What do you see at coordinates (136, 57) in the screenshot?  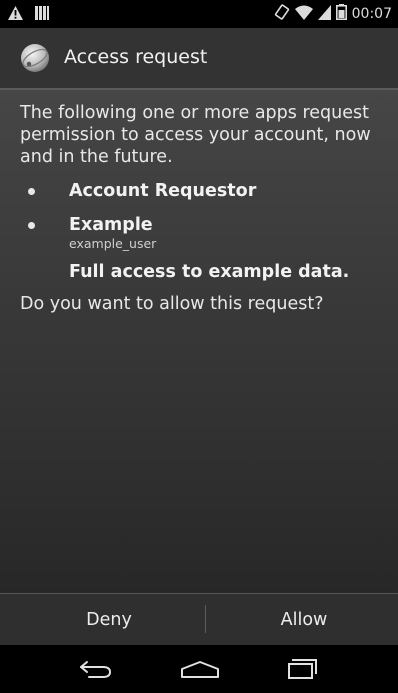 I see `dialog-title: Access request` at bounding box center [136, 57].